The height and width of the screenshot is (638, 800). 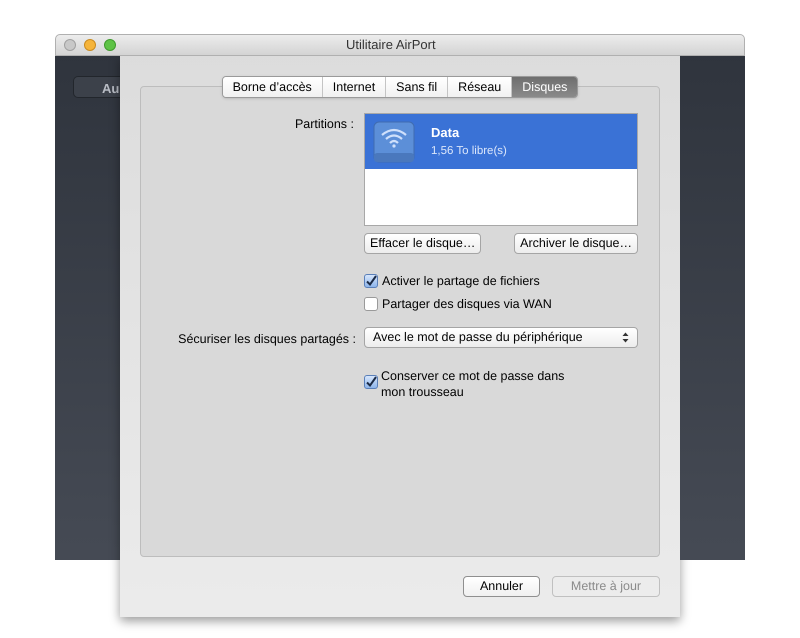 What do you see at coordinates (544, 87) in the screenshot?
I see `tab: Disques` at bounding box center [544, 87].